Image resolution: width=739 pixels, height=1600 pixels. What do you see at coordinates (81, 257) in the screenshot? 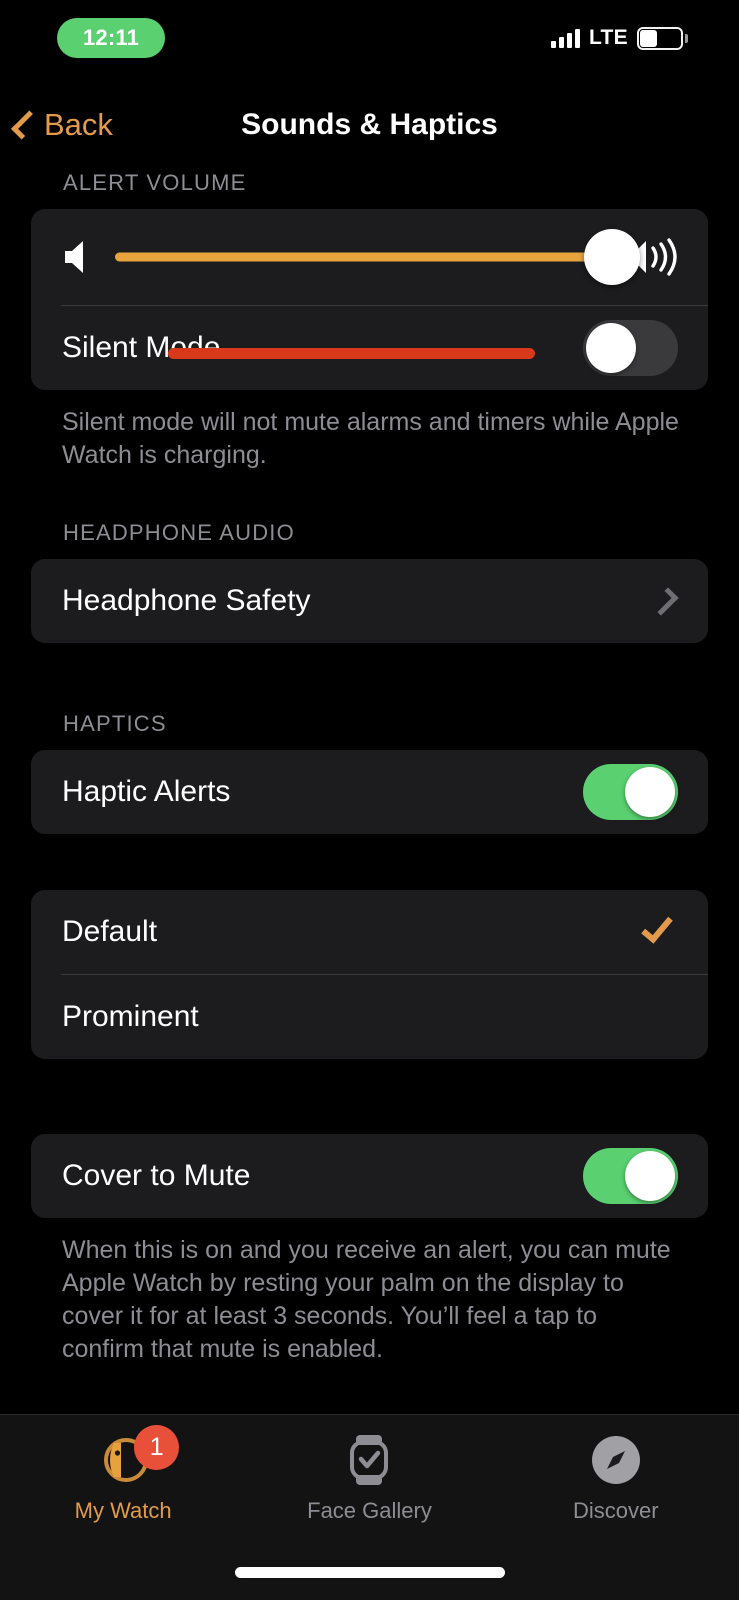
I see `speaker-low-icon` at bounding box center [81, 257].